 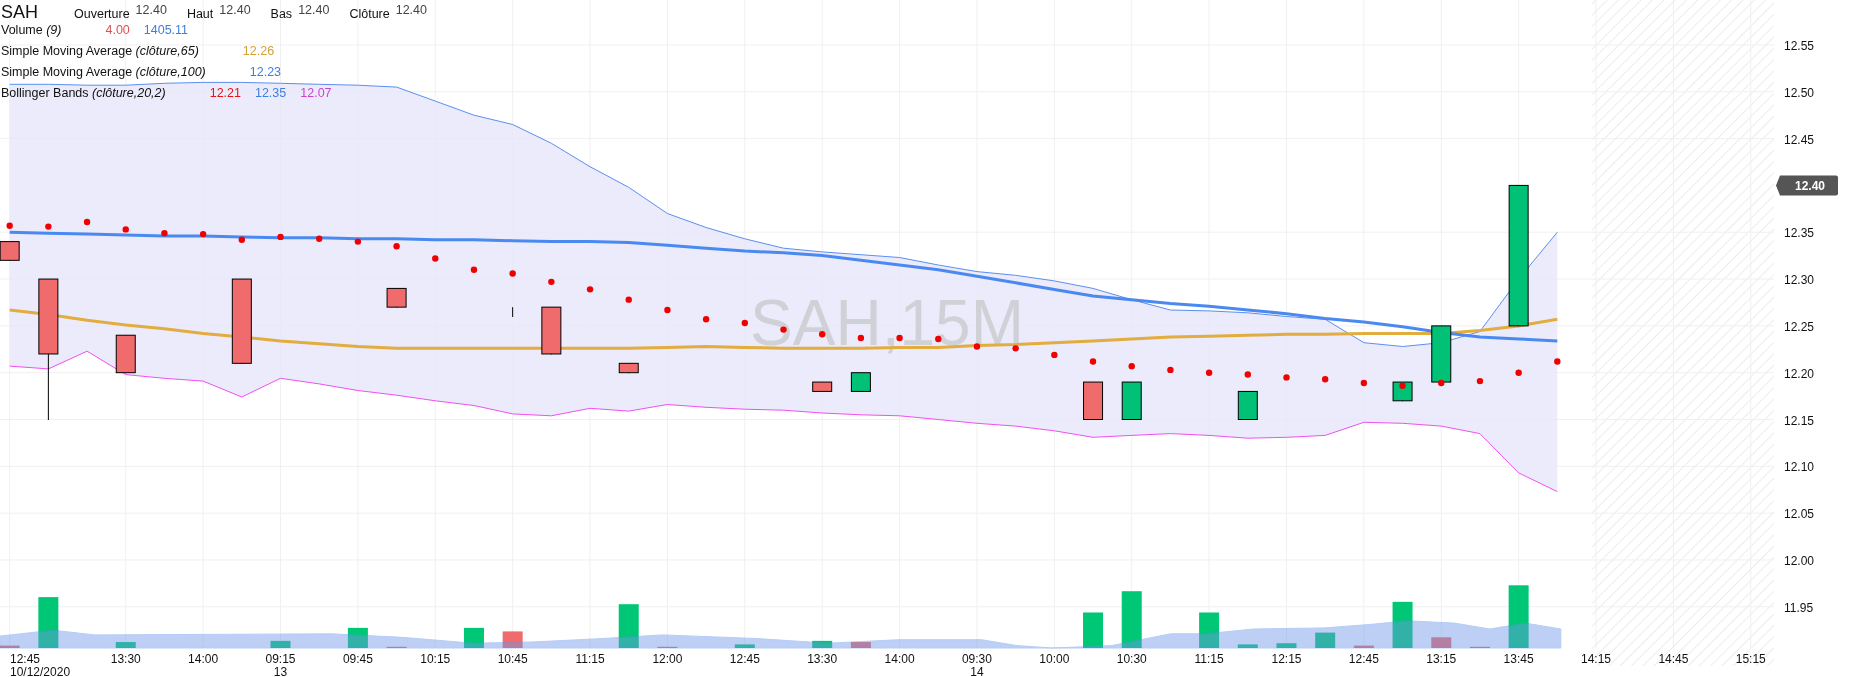 What do you see at coordinates (258, 51) in the screenshot?
I see `indicator-value: 12.26` at bounding box center [258, 51].